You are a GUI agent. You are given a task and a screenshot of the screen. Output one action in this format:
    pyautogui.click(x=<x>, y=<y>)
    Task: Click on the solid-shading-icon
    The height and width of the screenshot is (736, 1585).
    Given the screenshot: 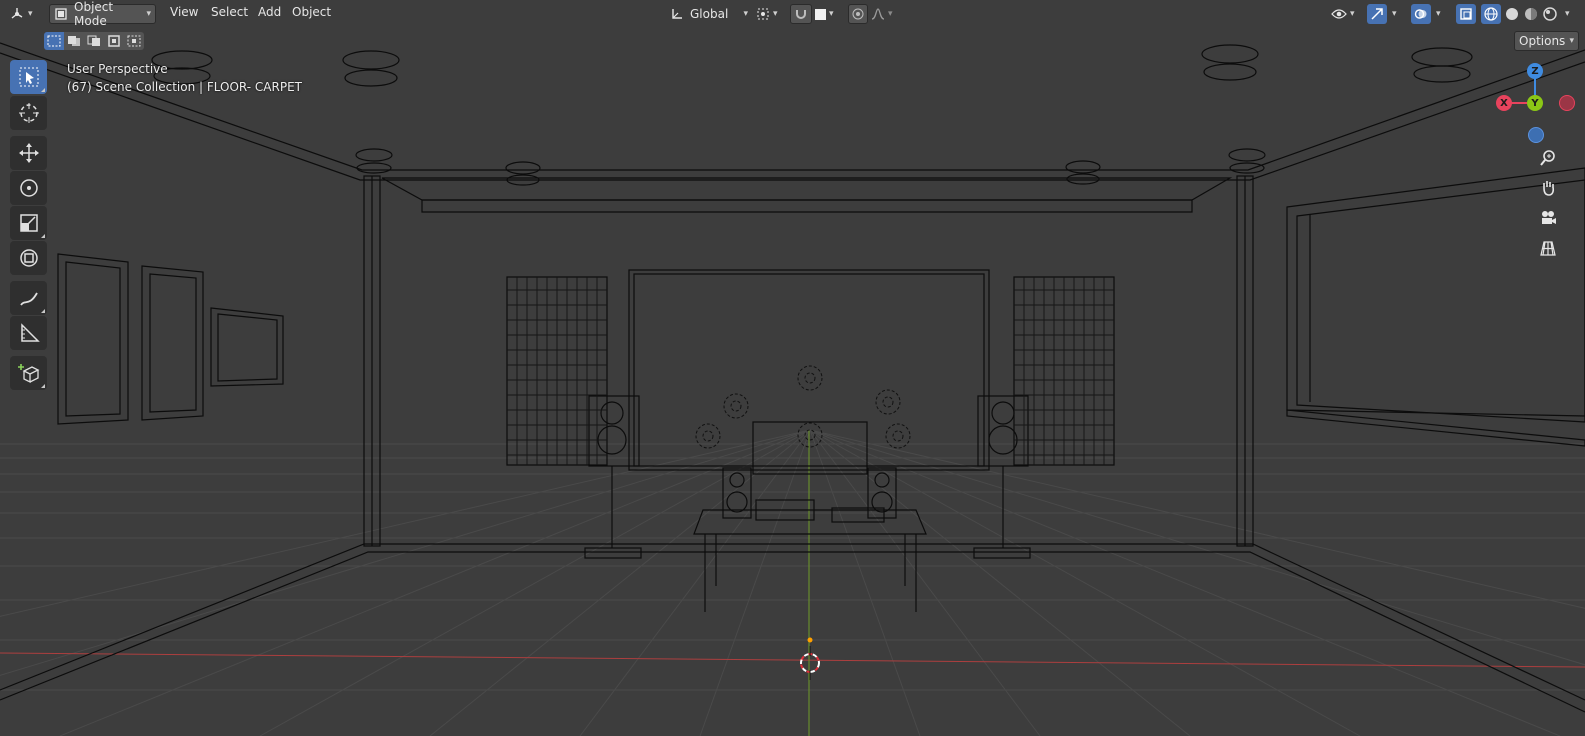 What is the action you would take?
    pyautogui.click(x=1512, y=14)
    